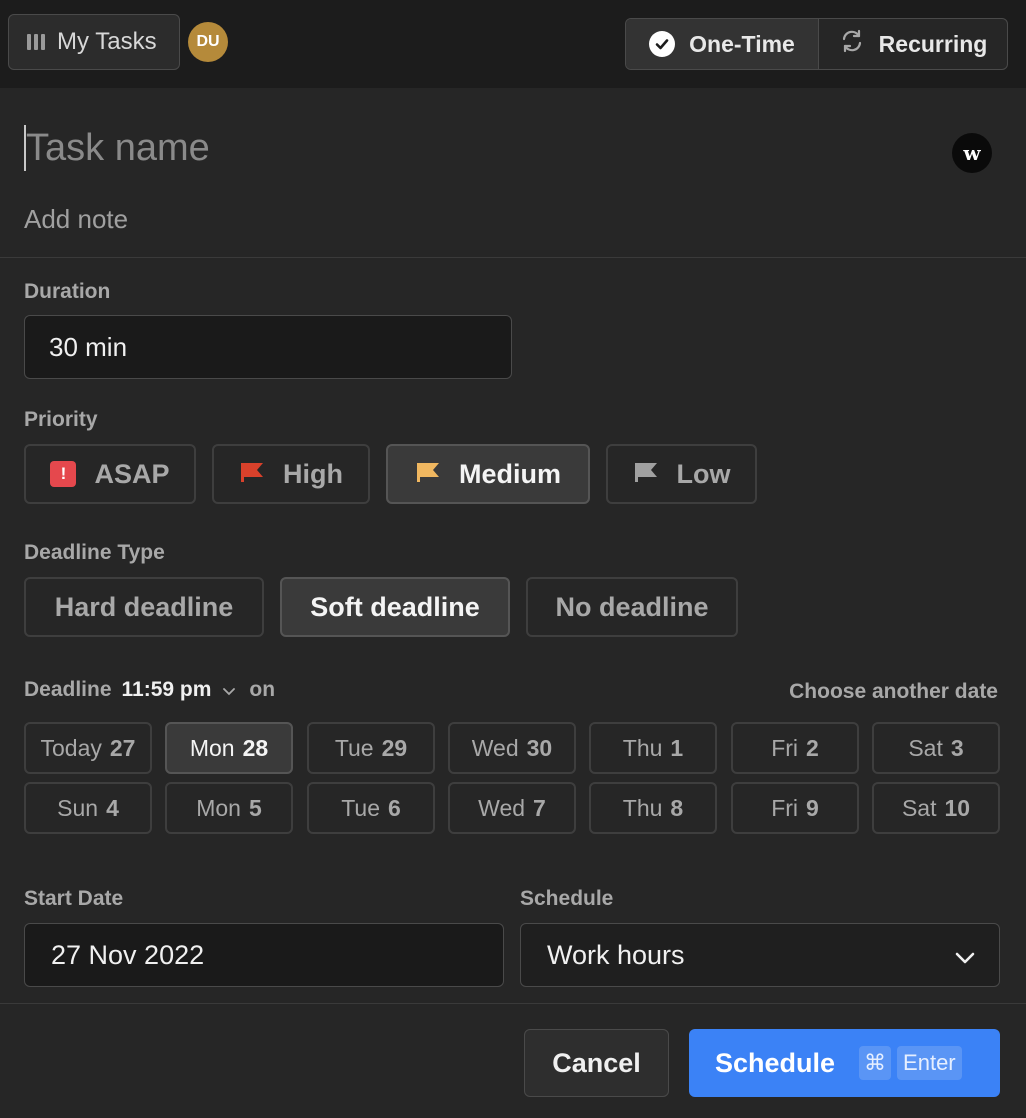 The height and width of the screenshot is (1118, 1026). I want to click on deadline-time-select: 11:59 pm, so click(167, 690).